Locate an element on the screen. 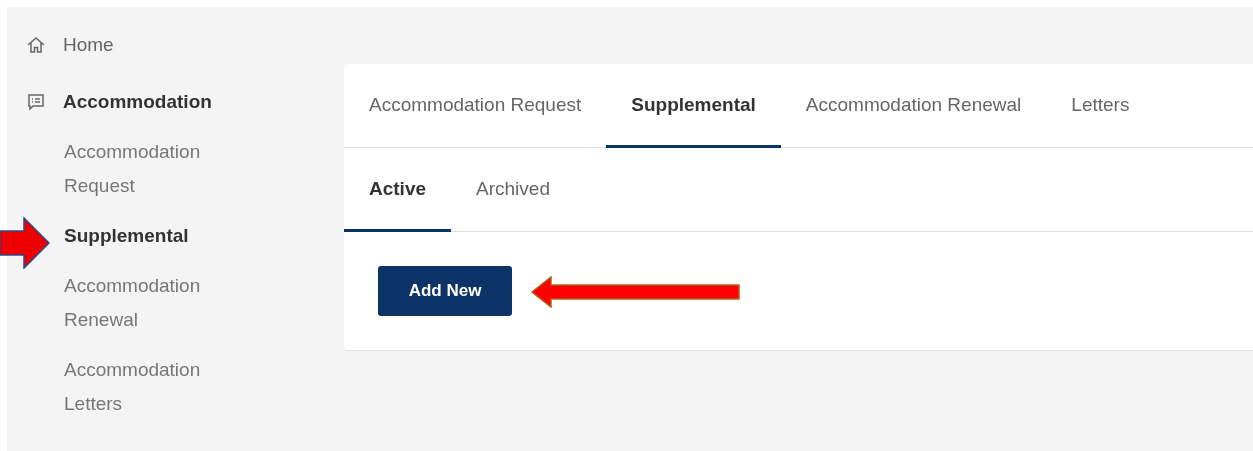  sidebar-item: Accommodation Request is located at coordinates (151, 169).